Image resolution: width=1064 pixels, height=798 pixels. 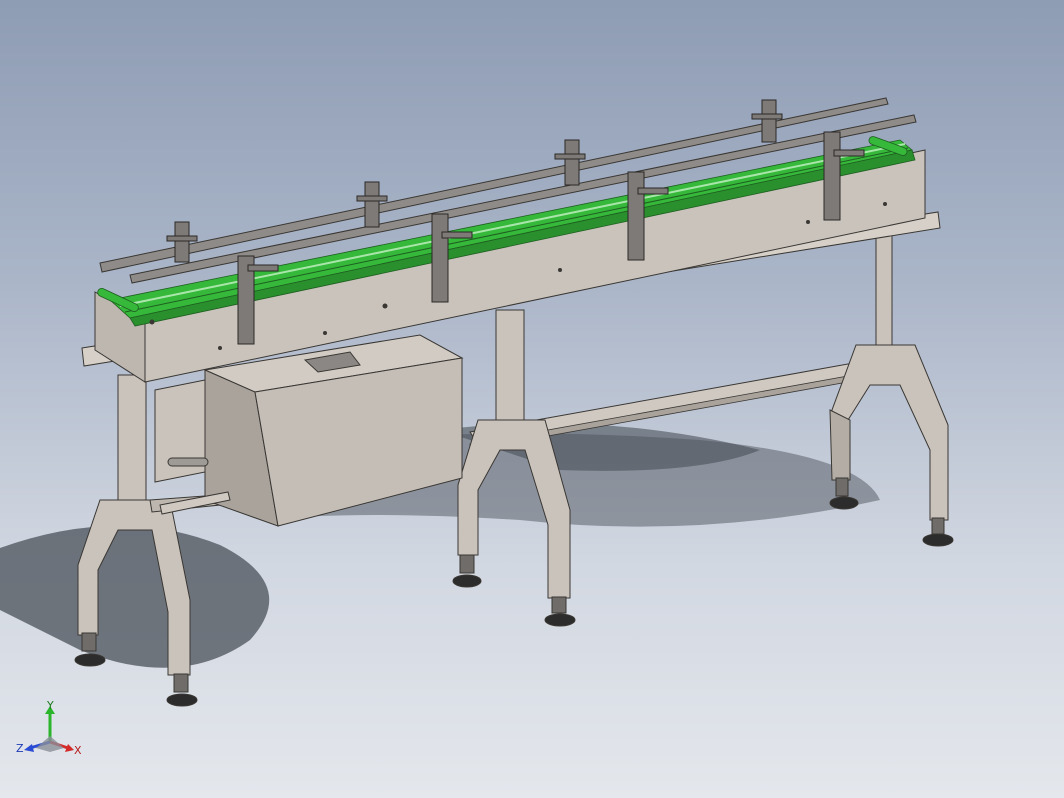 I want to click on triad-x-label: X, so click(x=78, y=750).